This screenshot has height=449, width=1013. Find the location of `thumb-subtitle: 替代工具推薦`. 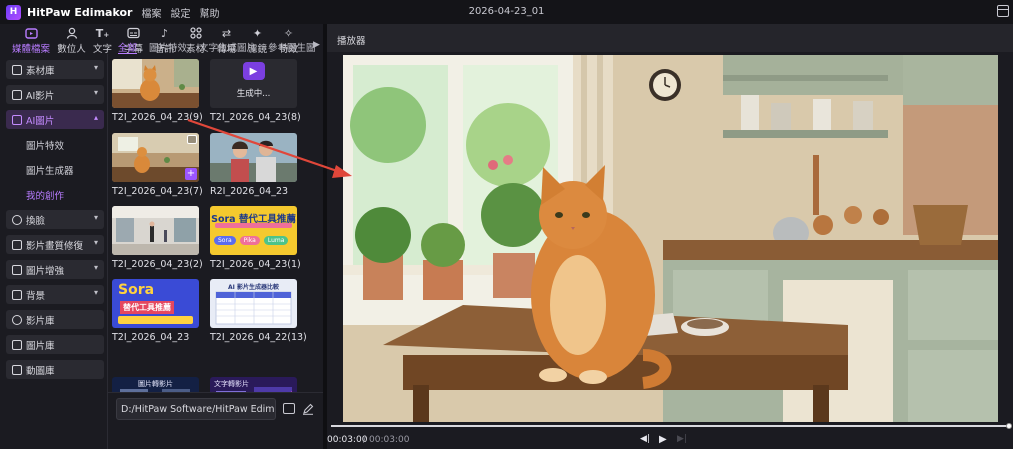

thumb-subtitle: 替代工具推薦 is located at coordinates (147, 307).